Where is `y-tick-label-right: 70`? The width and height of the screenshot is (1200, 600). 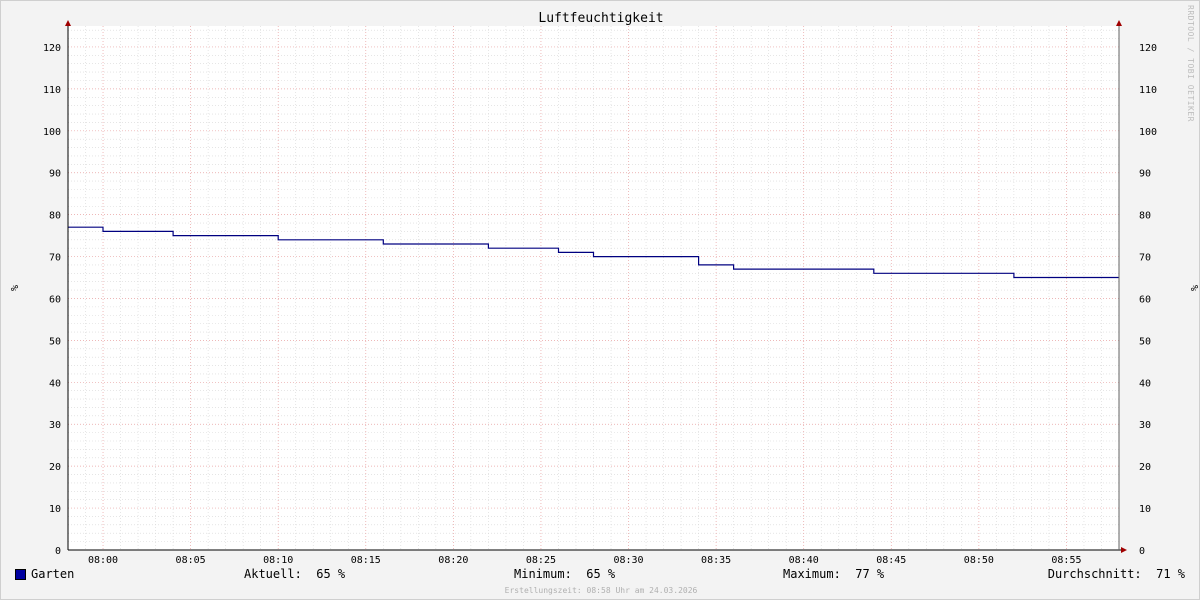 y-tick-label-right: 70 is located at coordinates (1145, 258).